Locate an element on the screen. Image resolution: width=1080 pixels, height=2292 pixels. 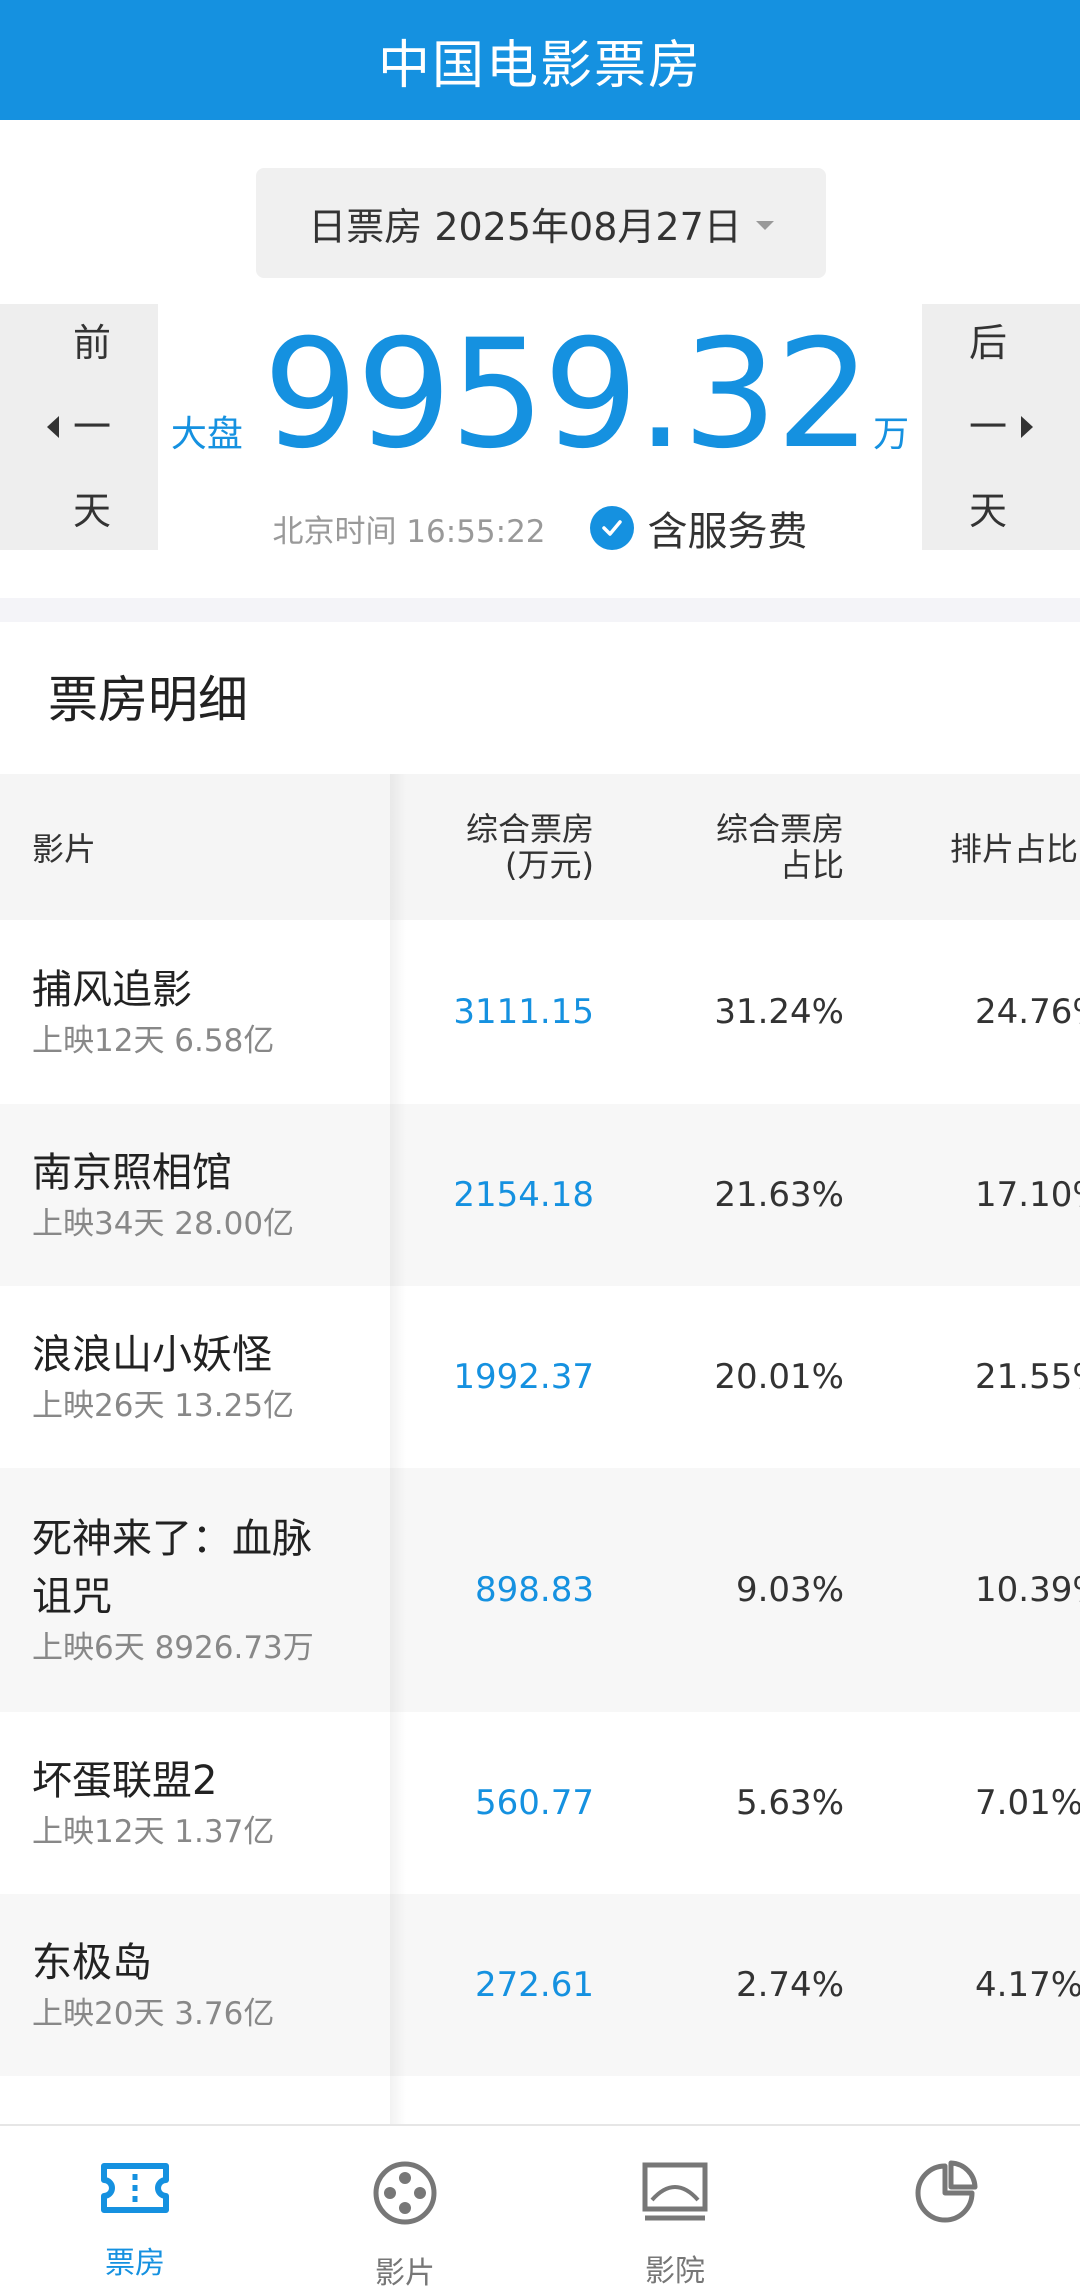
chevron-right-icon is located at coordinates (1027, 427).